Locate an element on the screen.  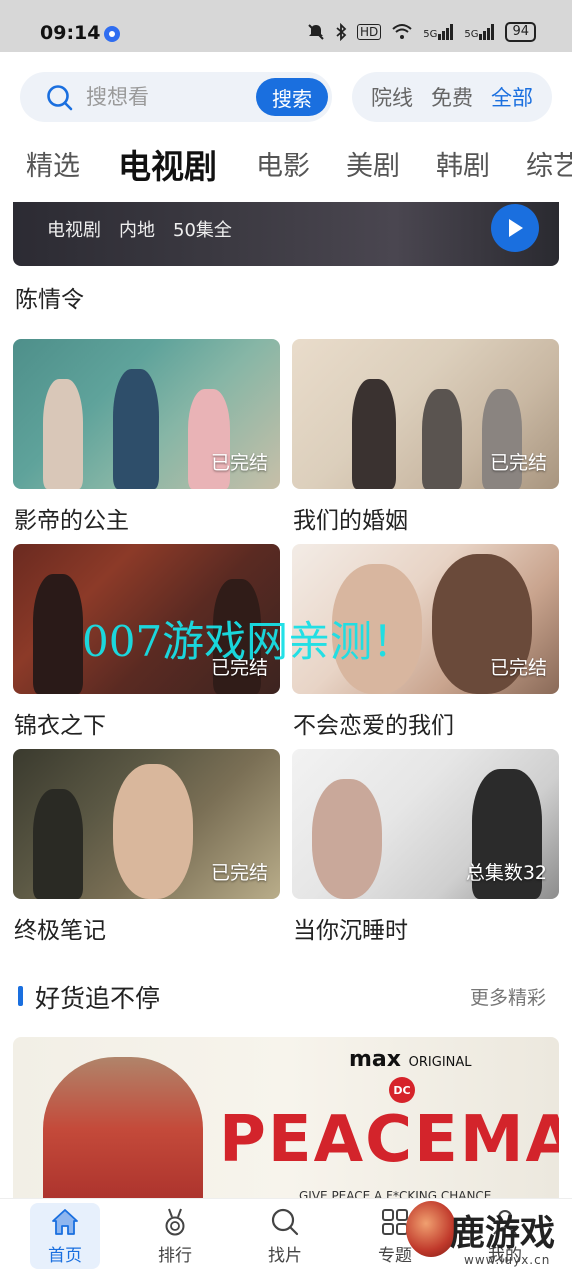
show-title: 锦衣之下 is located at coordinates (146, 723).